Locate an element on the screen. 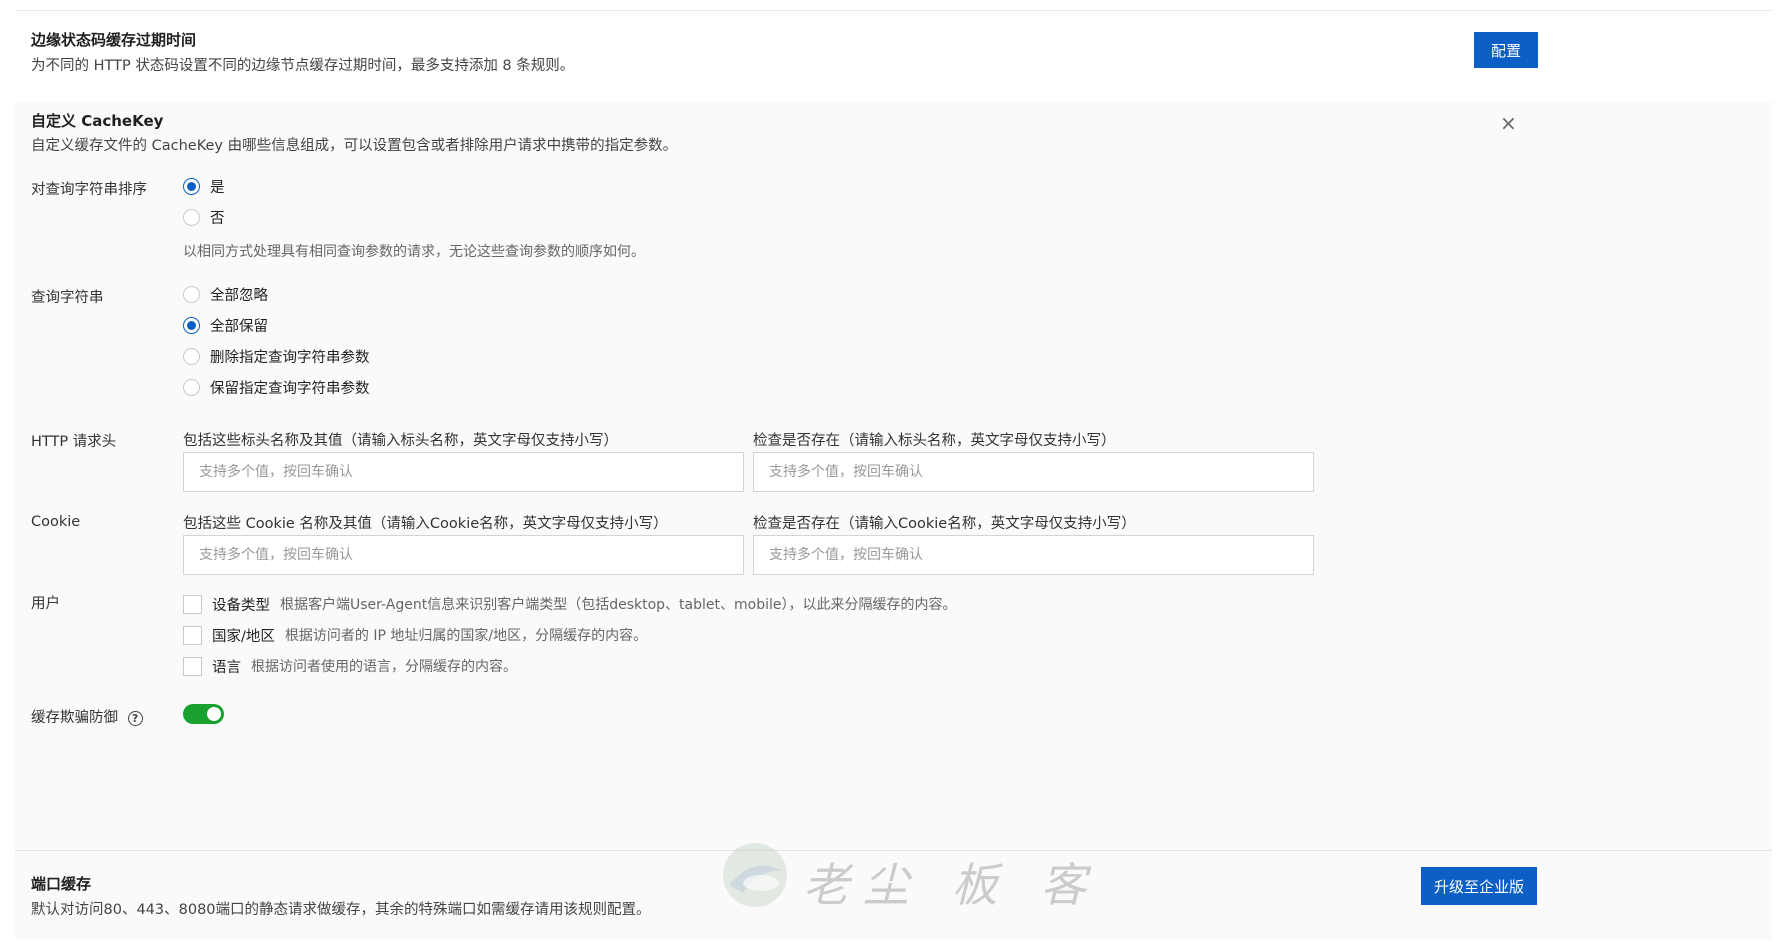 The height and width of the screenshot is (950, 1785). port-cache-title: 端口缓存 is located at coordinates (61, 884).